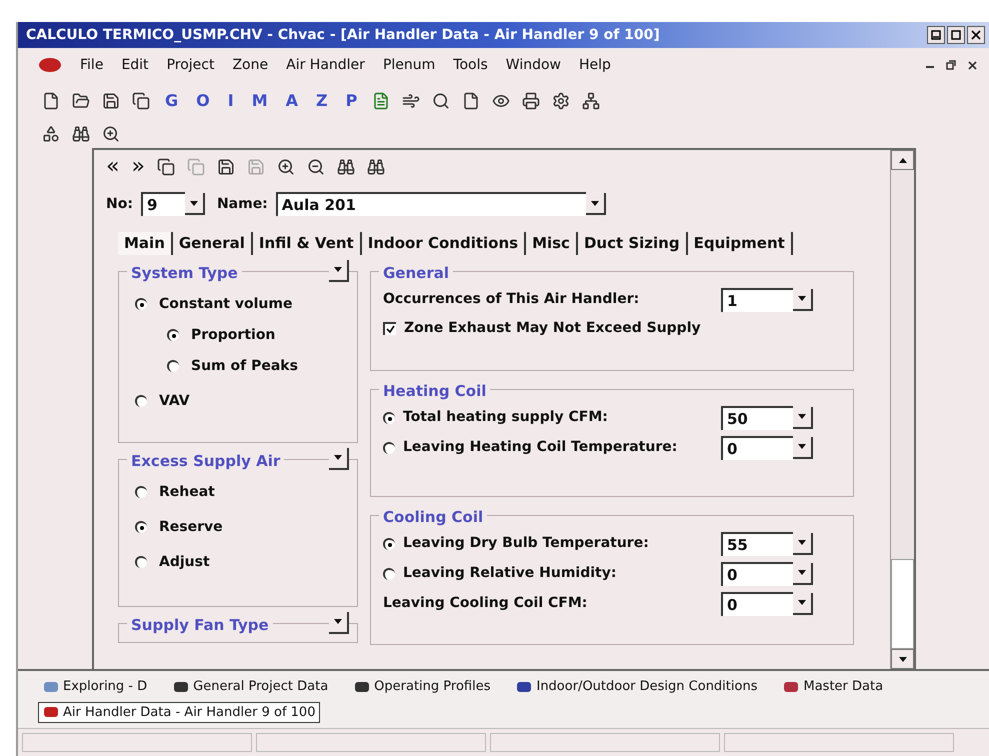 Image resolution: width=989 pixels, height=756 pixels. I want to click on taskbar-item: Air Handler Data - Air Handler 9 of 100, so click(179, 712).